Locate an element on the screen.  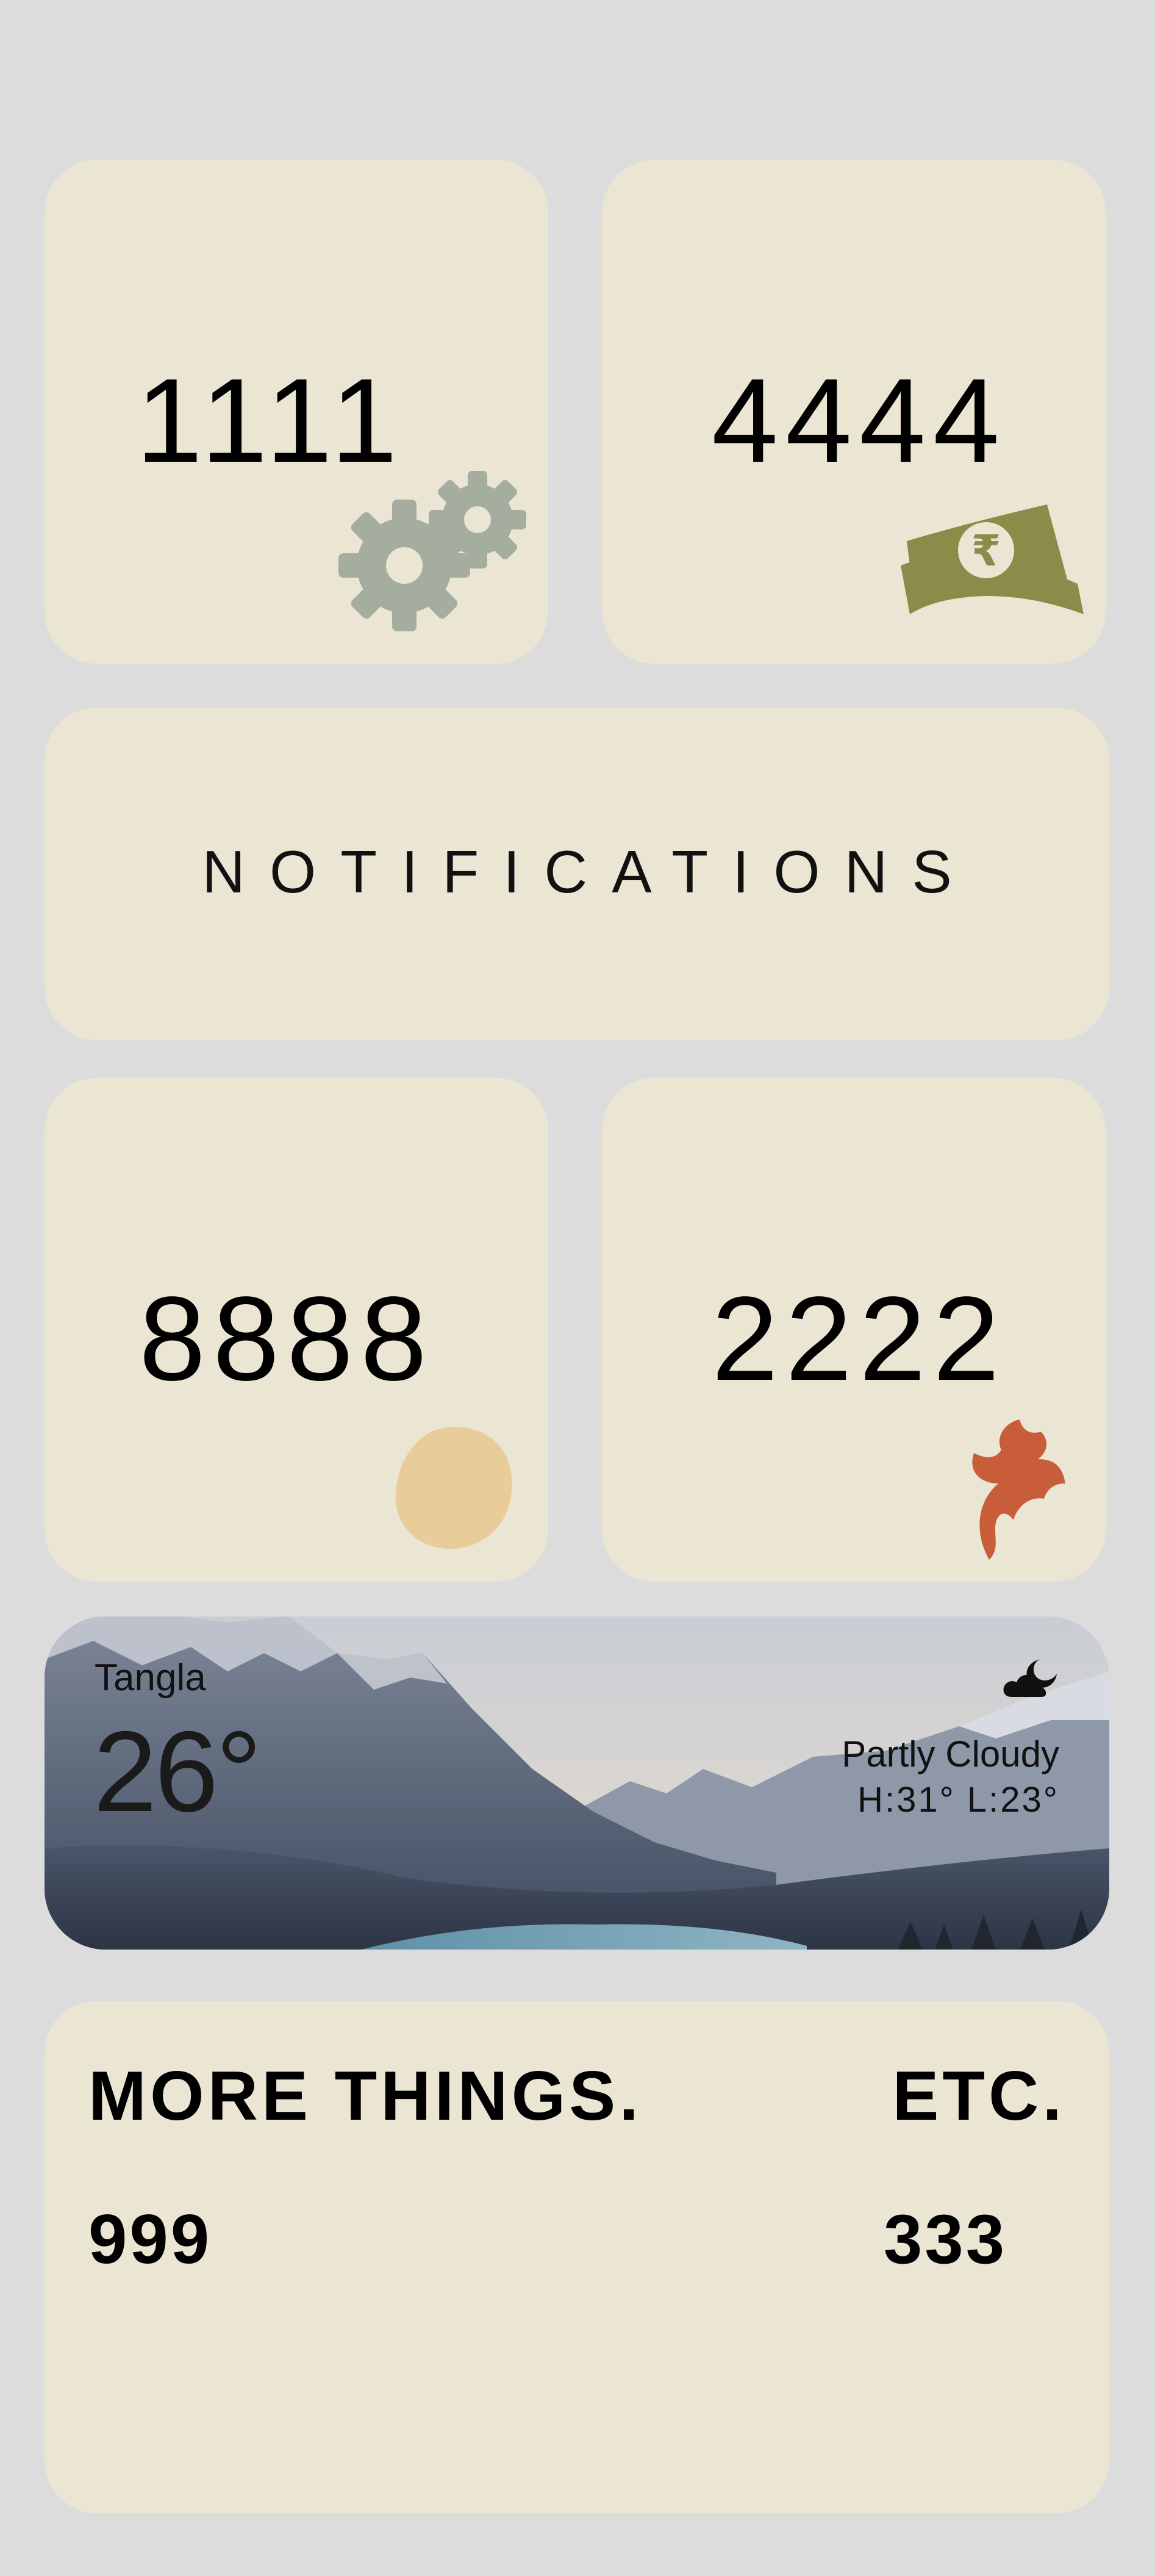
stat-value: 8888 is located at coordinates (287, 1339).